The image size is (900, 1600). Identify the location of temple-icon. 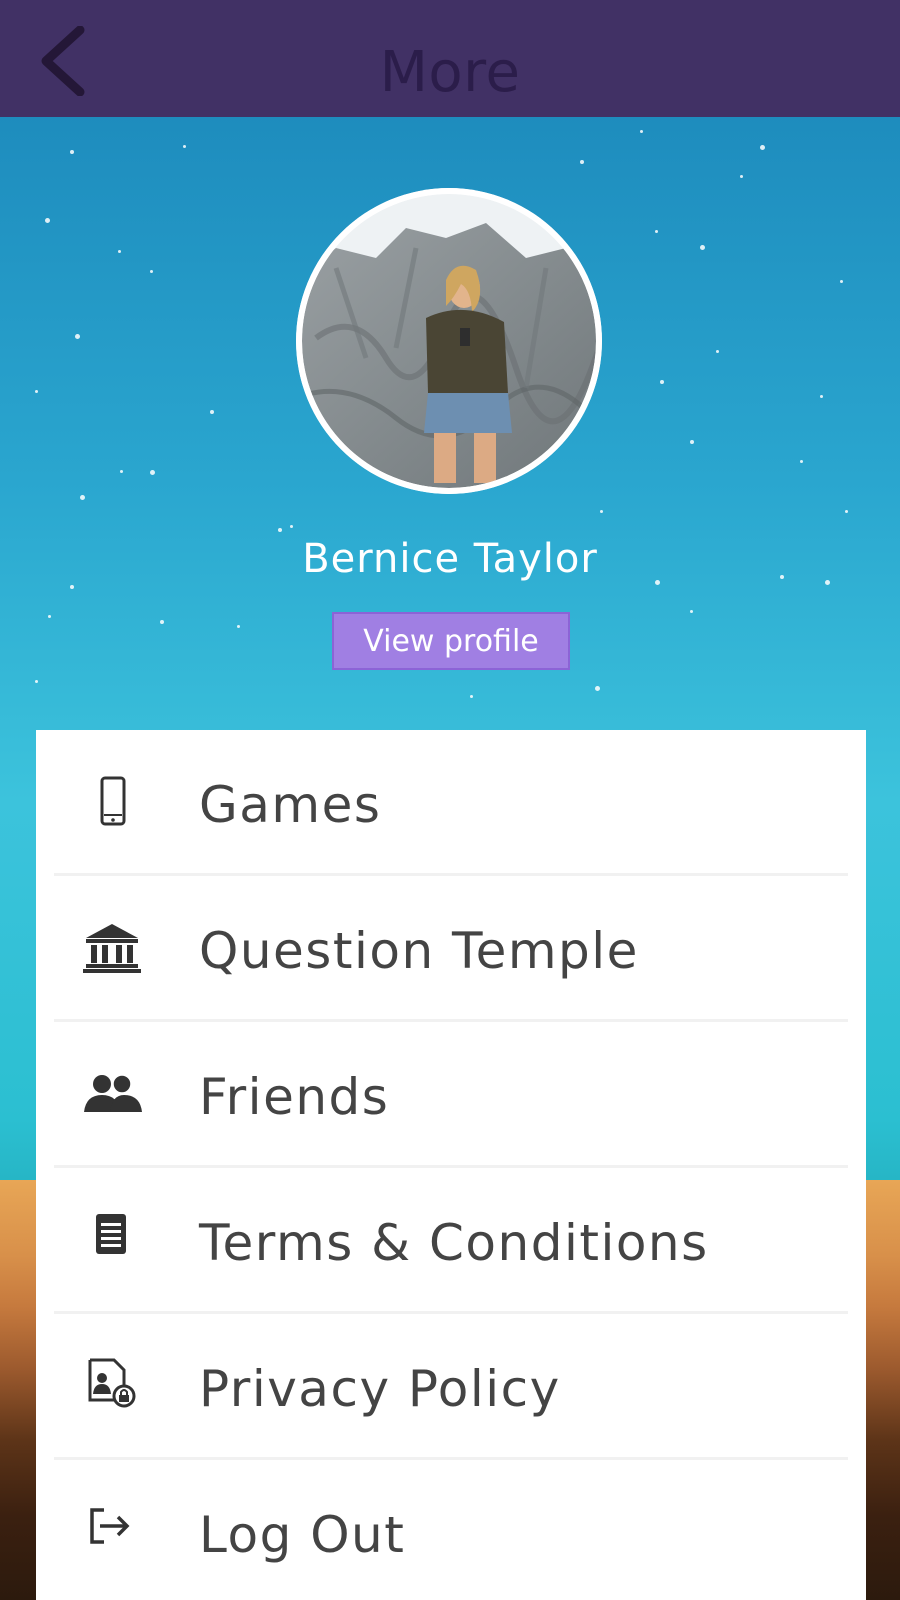
(112, 950).